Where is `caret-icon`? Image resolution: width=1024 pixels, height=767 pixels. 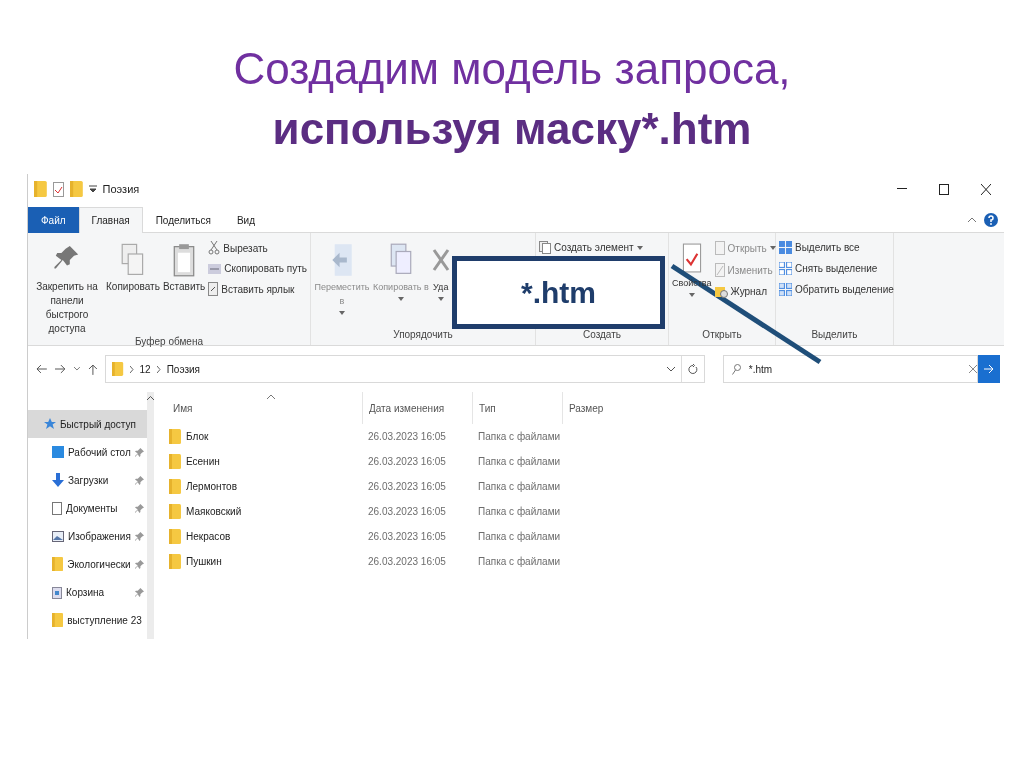
caret-icon is located at coordinates (76, 369).